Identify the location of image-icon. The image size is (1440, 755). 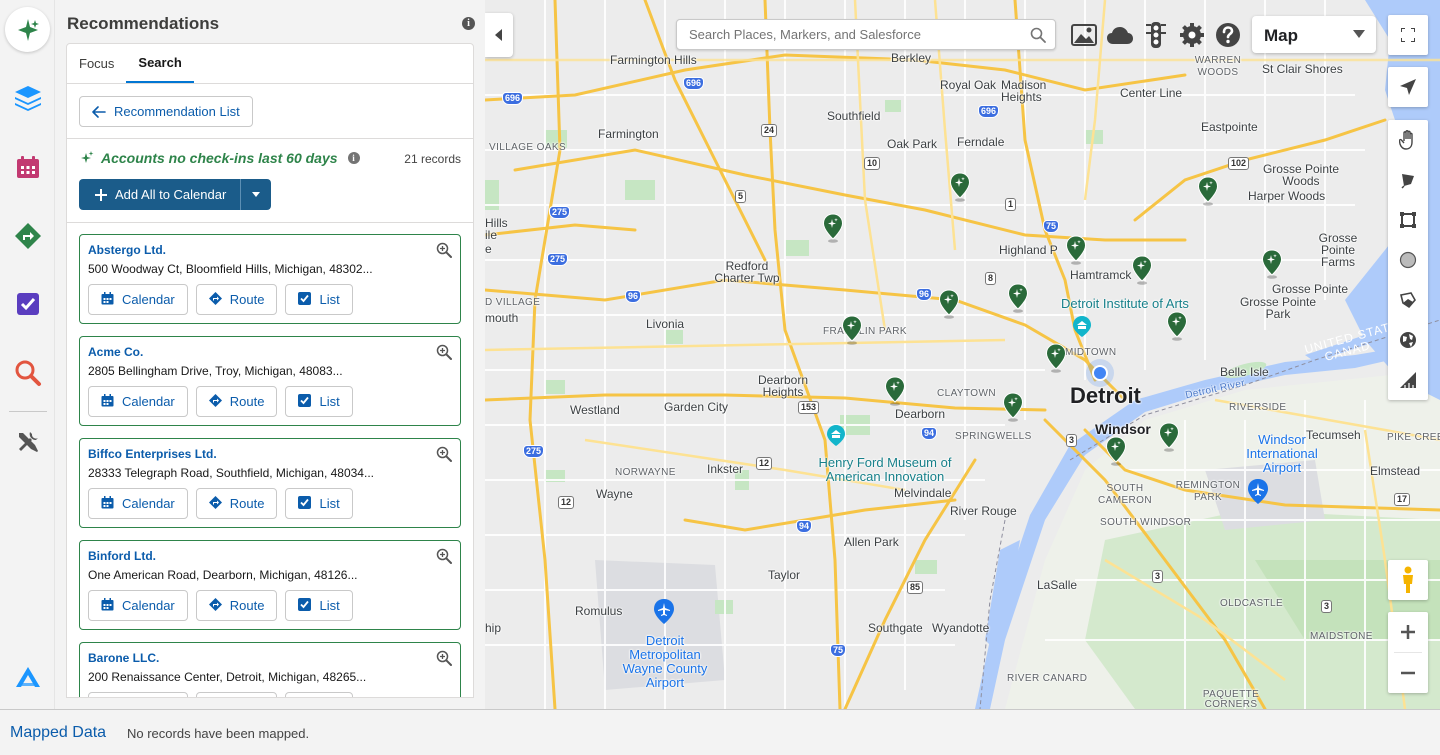
(1084, 35).